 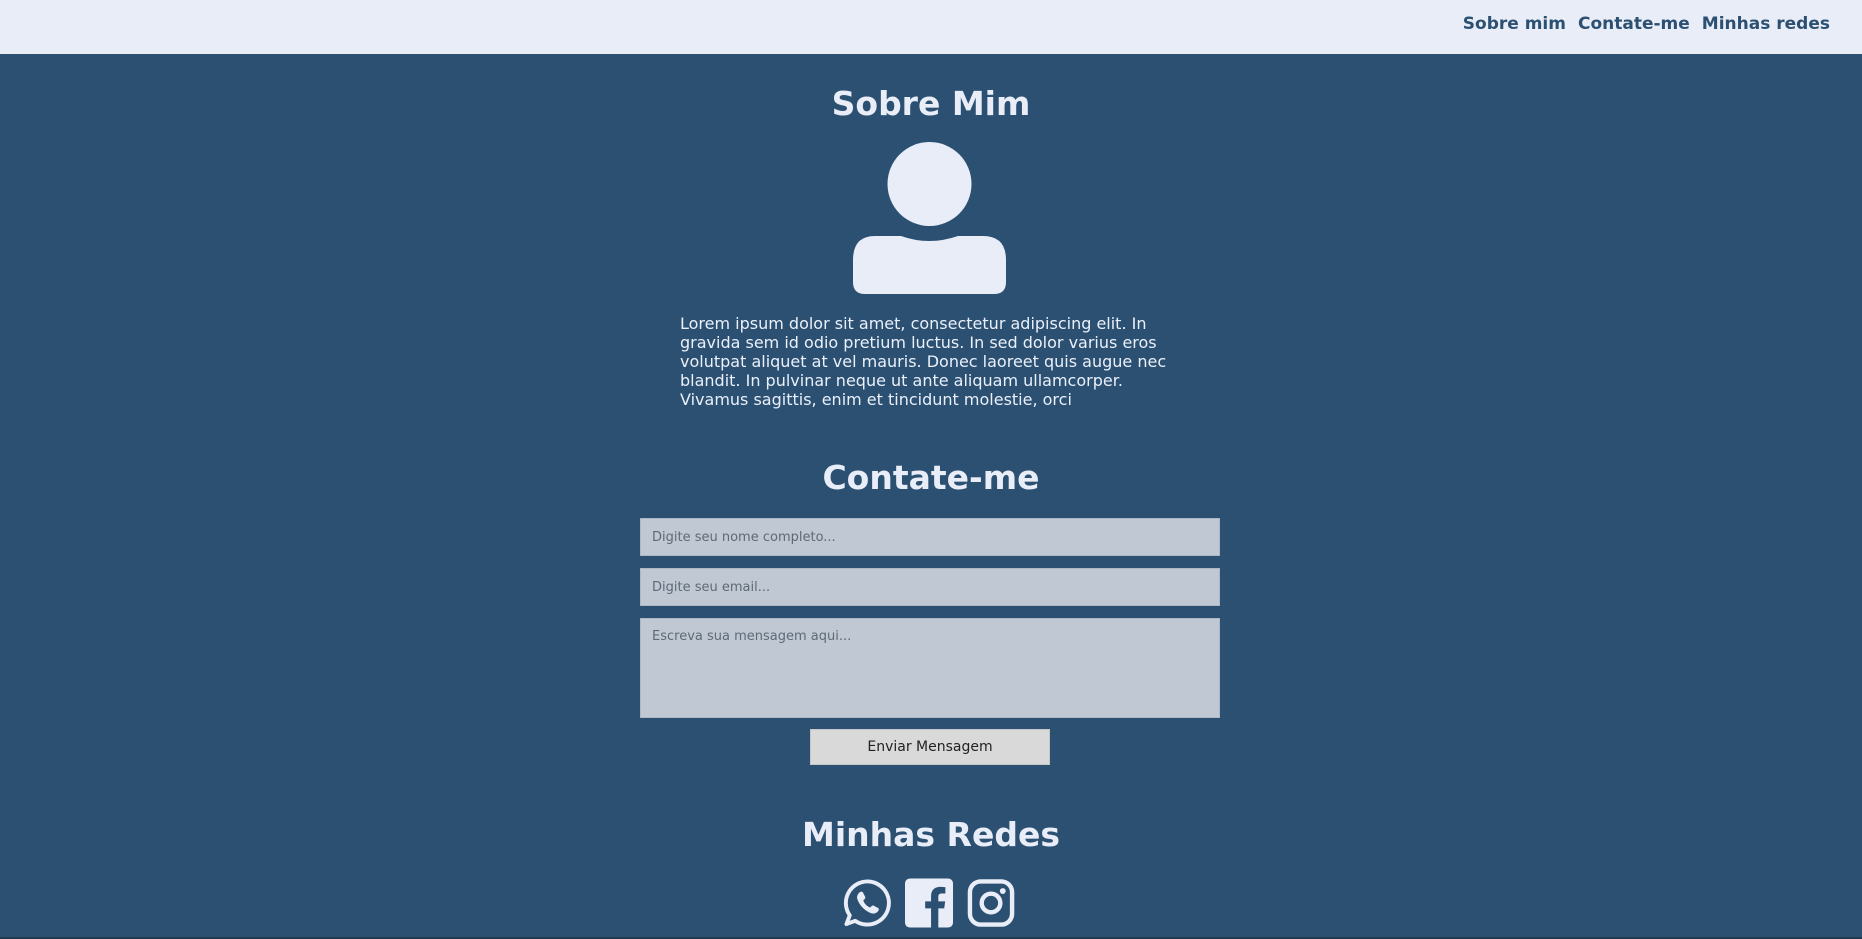 I want to click on nav-link-sobre-mim: Sobre mim, so click(x=1514, y=24).